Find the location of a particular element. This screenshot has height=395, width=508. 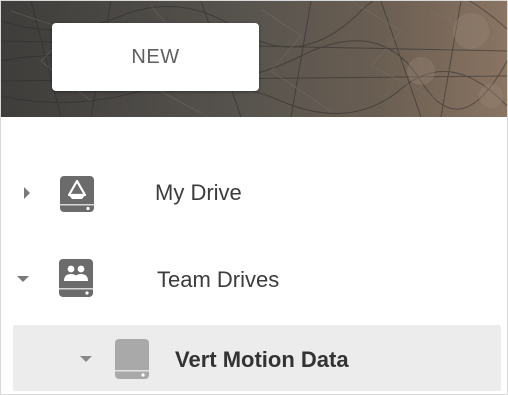

sidebar-item-label: My Drive is located at coordinates (198, 192).